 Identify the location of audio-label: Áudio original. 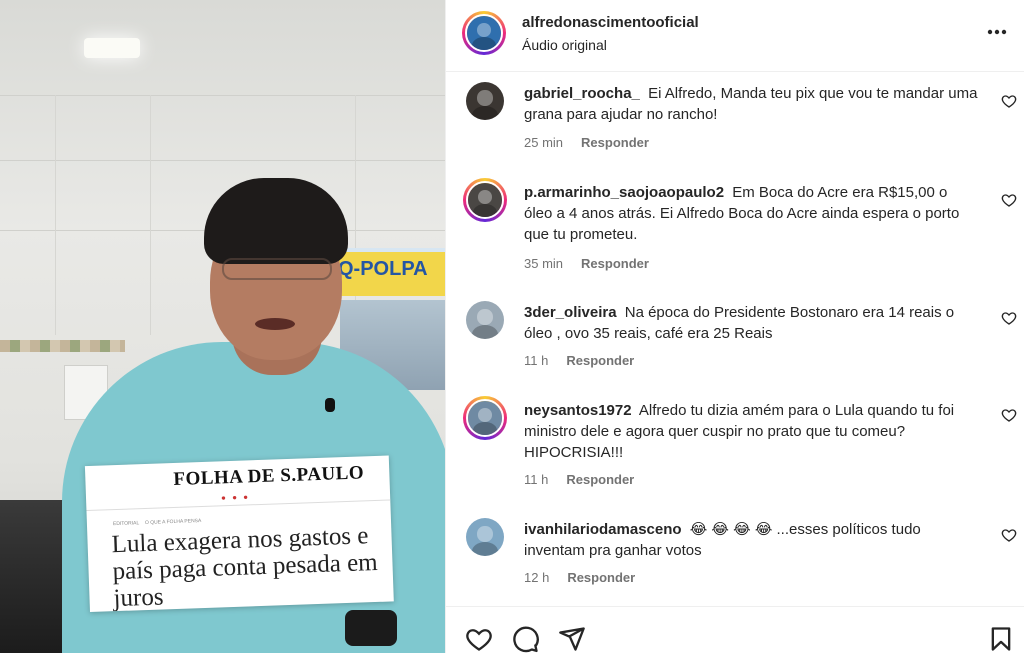
(564, 45).